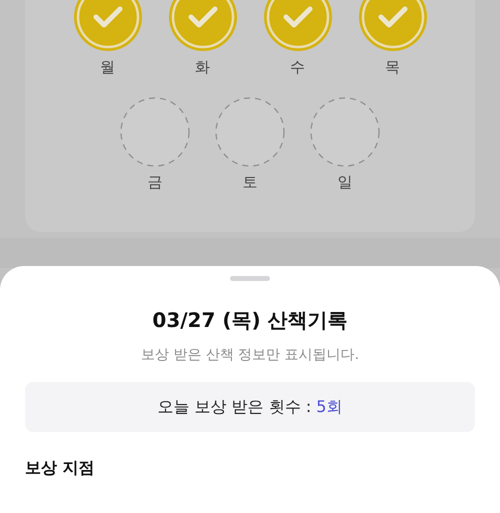 Image resolution: width=500 pixels, height=513 pixels. Describe the element at coordinates (202, 67) in the screenshot. I see `weekday-label: 화` at that location.